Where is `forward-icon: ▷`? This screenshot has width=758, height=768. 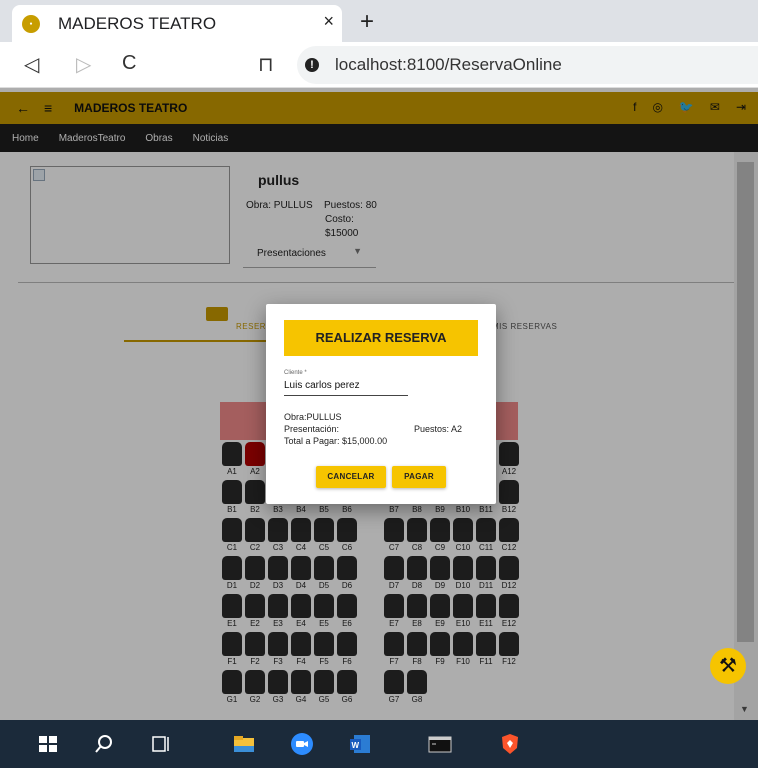
forward-icon: ▷ is located at coordinates (83, 64).